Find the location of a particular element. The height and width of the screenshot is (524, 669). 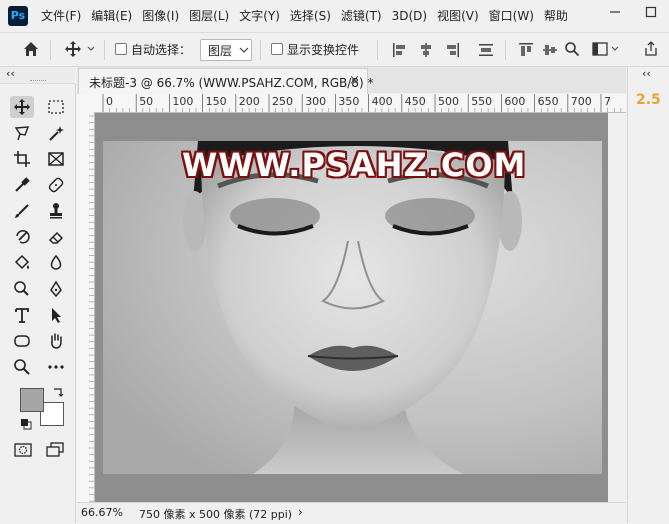

menu-help: 帮助 is located at coordinates (556, 16).